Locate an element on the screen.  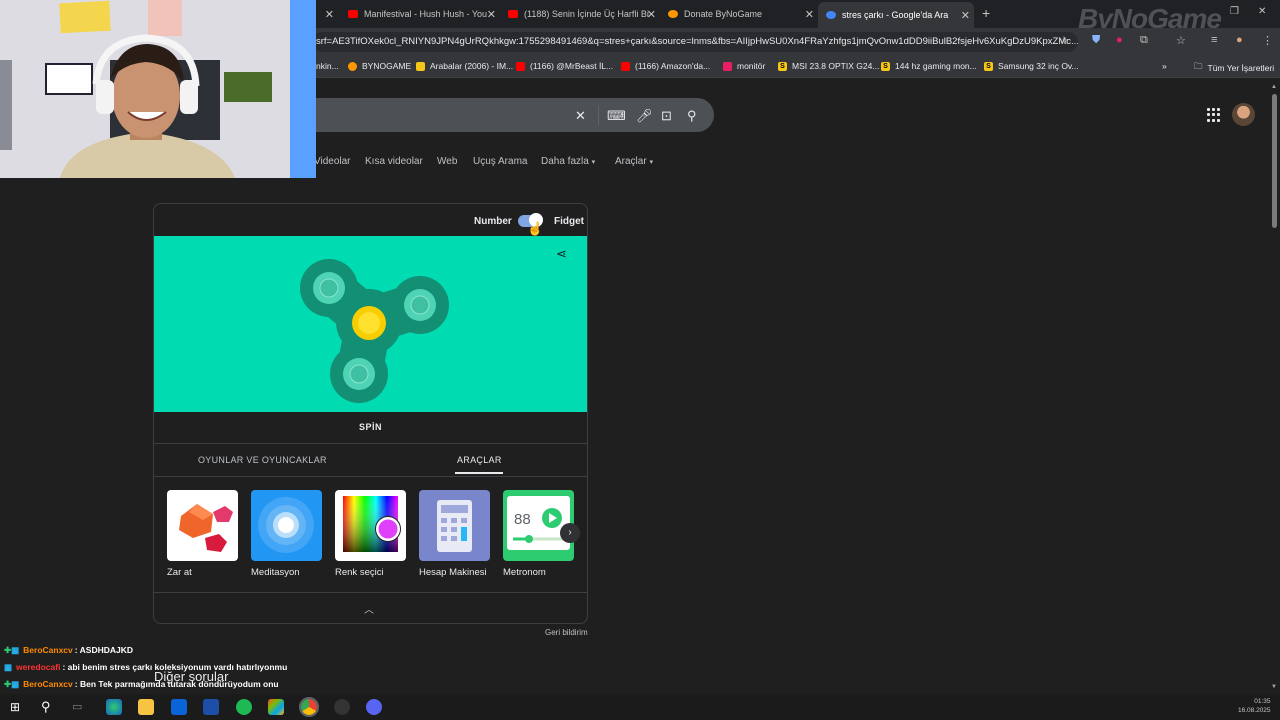
tab-partial: ✕ is located at coordinates (328, 14).